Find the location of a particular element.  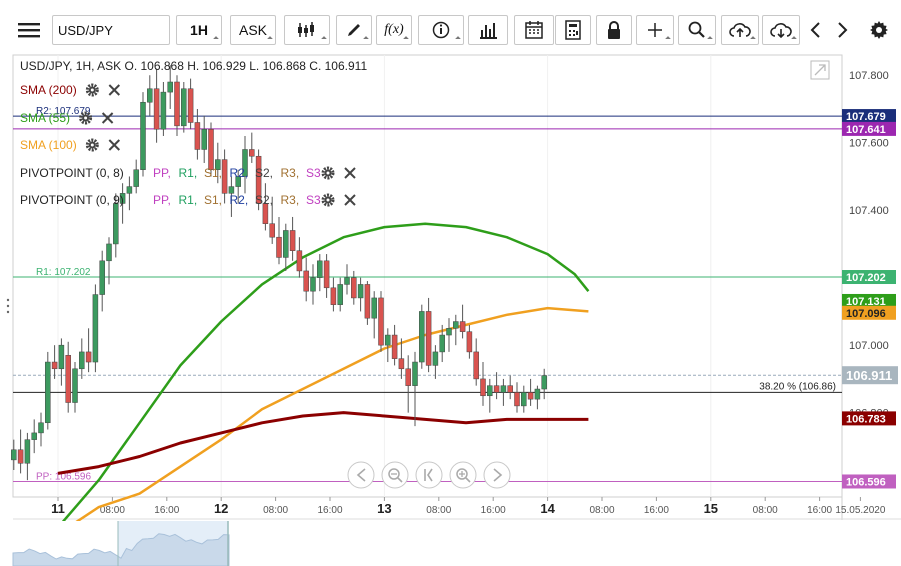

arrow-left-icon is located at coordinates (361, 475).